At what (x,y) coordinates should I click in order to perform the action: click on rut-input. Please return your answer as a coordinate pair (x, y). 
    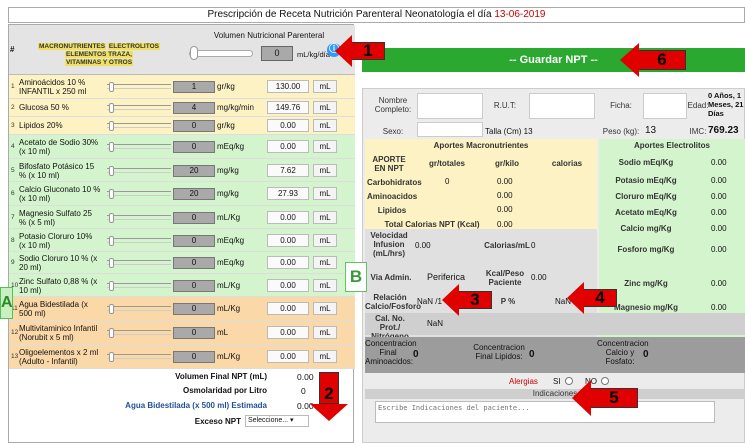
    Looking at the image, I should click on (562, 106).